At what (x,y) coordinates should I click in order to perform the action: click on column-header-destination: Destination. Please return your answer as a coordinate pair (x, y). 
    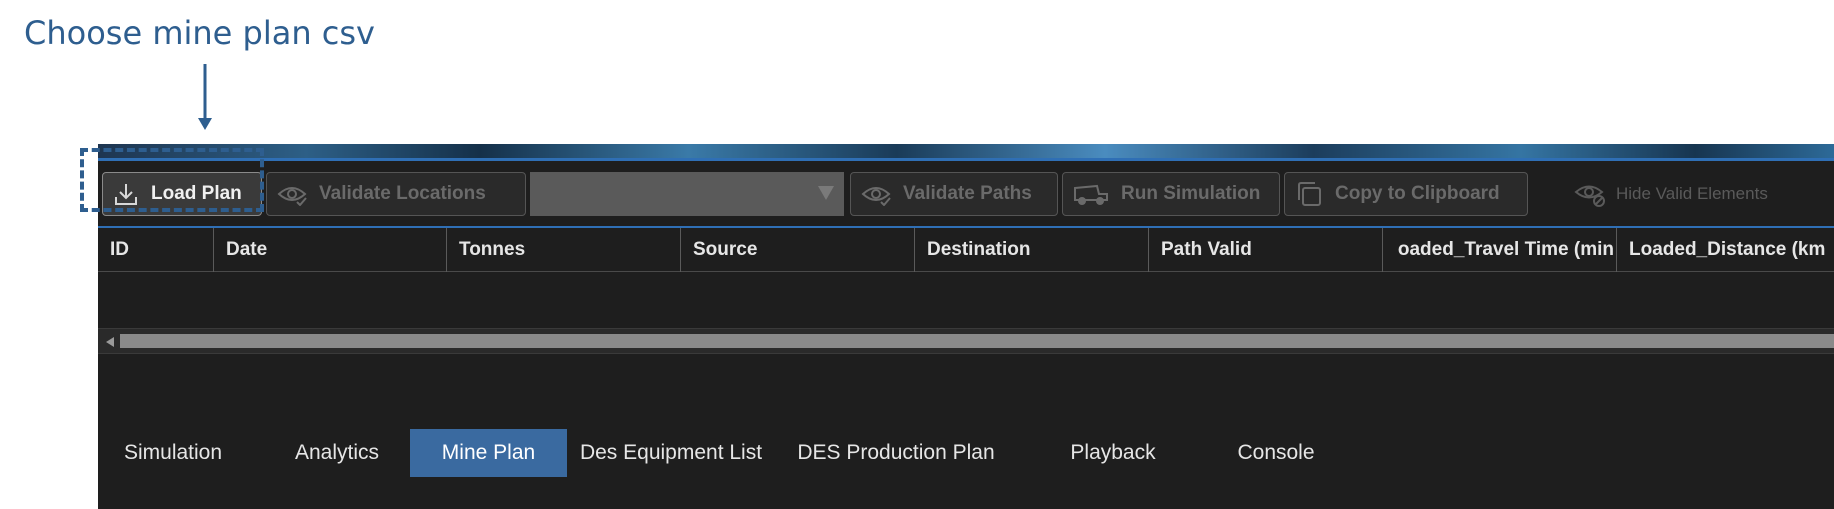
    Looking at the image, I should click on (1032, 250).